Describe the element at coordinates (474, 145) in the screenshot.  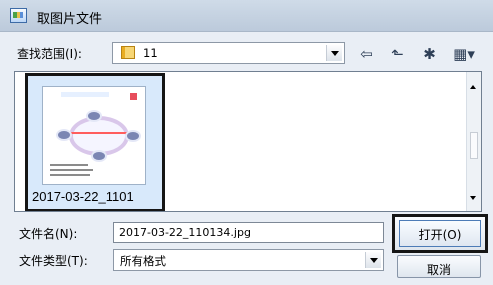
I see `scroll-thumb` at that location.